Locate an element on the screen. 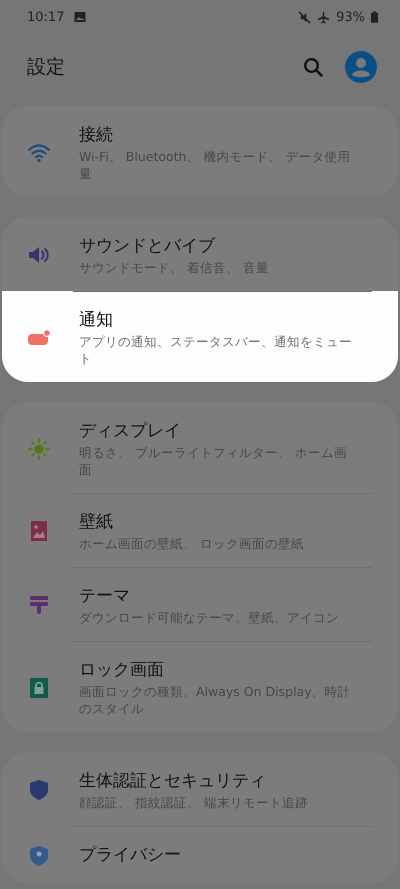  item-title: プライバシー is located at coordinates (130, 855).